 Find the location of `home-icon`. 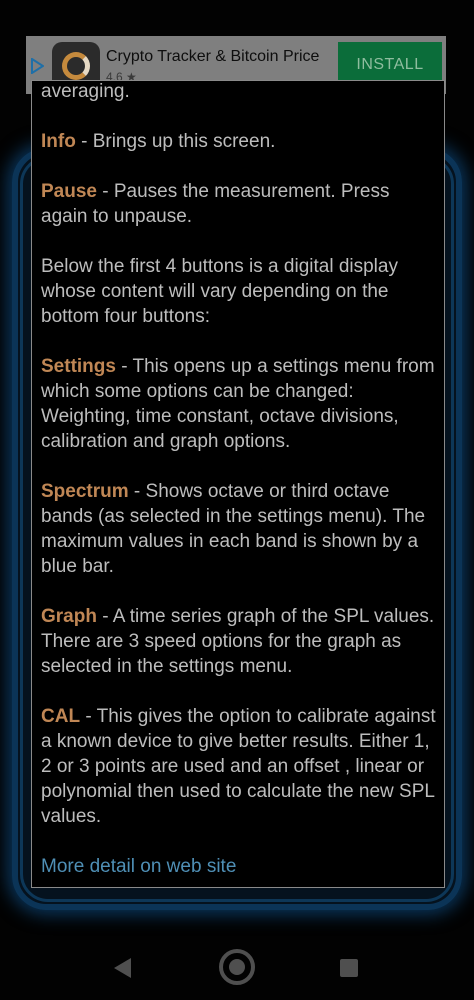

home-icon is located at coordinates (237, 967).